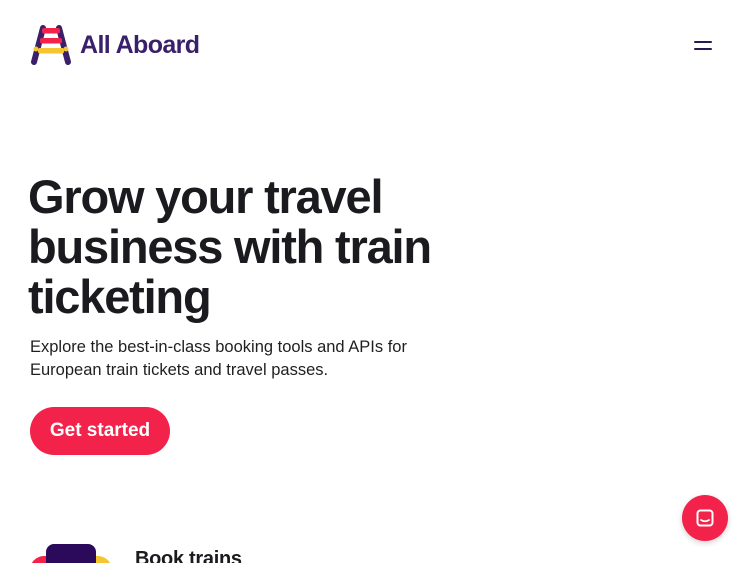 The height and width of the screenshot is (563, 750). I want to click on brand-name: All Aboard, so click(140, 44).